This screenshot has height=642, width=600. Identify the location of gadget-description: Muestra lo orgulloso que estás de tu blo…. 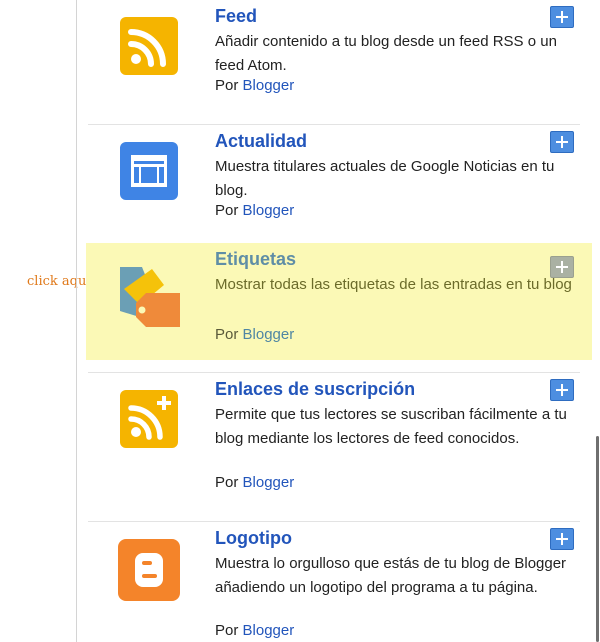
(391, 575).